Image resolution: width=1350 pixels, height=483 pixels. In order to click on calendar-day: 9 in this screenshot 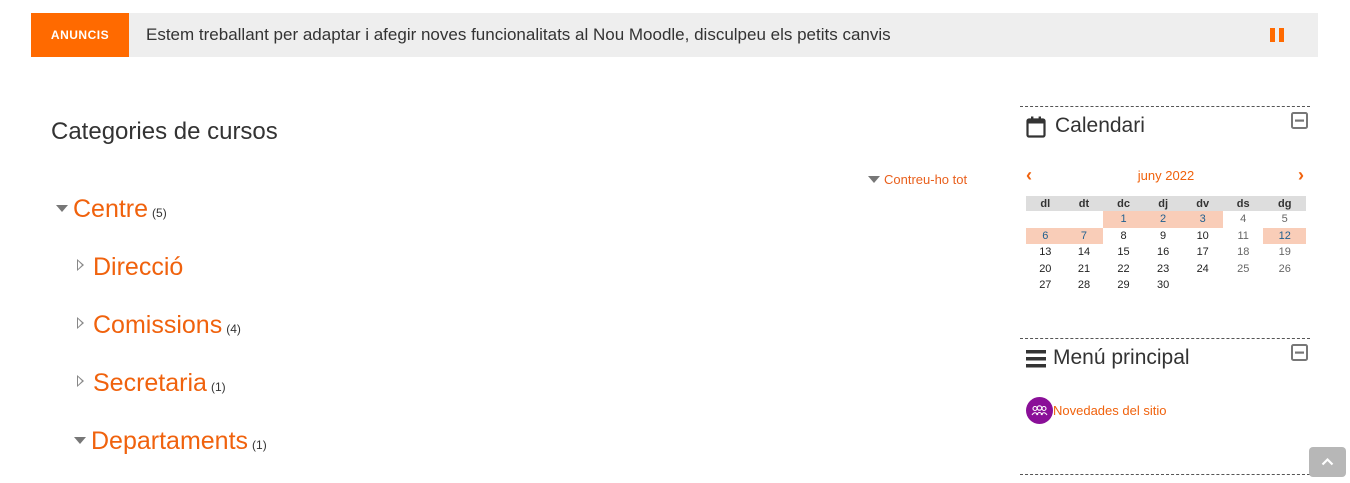, I will do `click(1163, 235)`.